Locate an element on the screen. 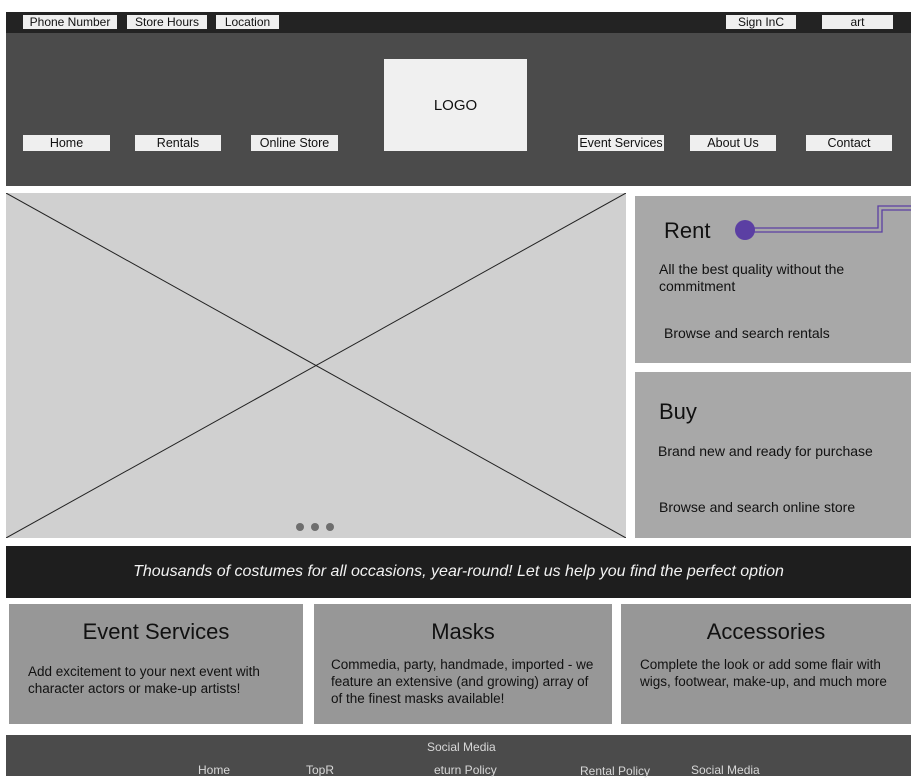 This screenshot has width=911, height=778. masks-title: Masks is located at coordinates (463, 631).